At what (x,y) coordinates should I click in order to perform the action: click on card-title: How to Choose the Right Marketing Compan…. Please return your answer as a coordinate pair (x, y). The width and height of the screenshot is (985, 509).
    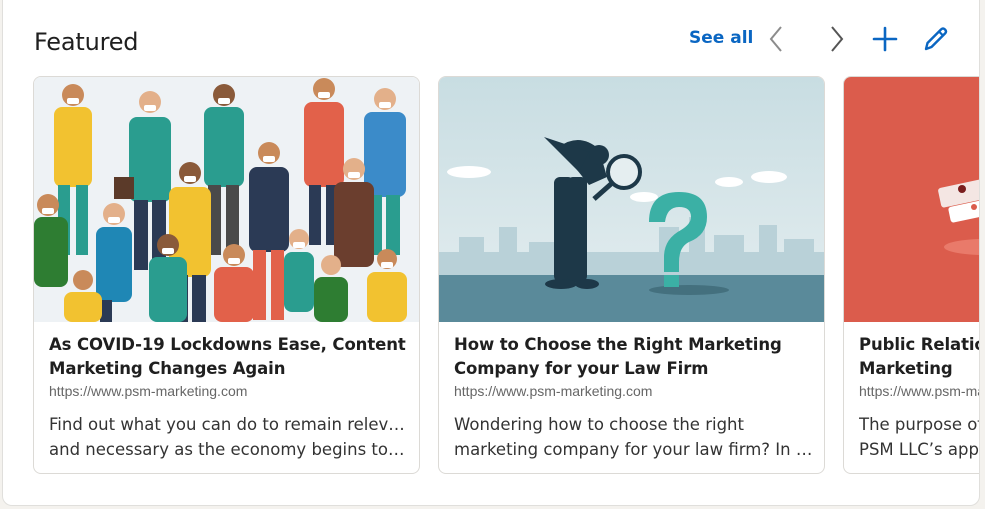
    Looking at the image, I should click on (634, 357).